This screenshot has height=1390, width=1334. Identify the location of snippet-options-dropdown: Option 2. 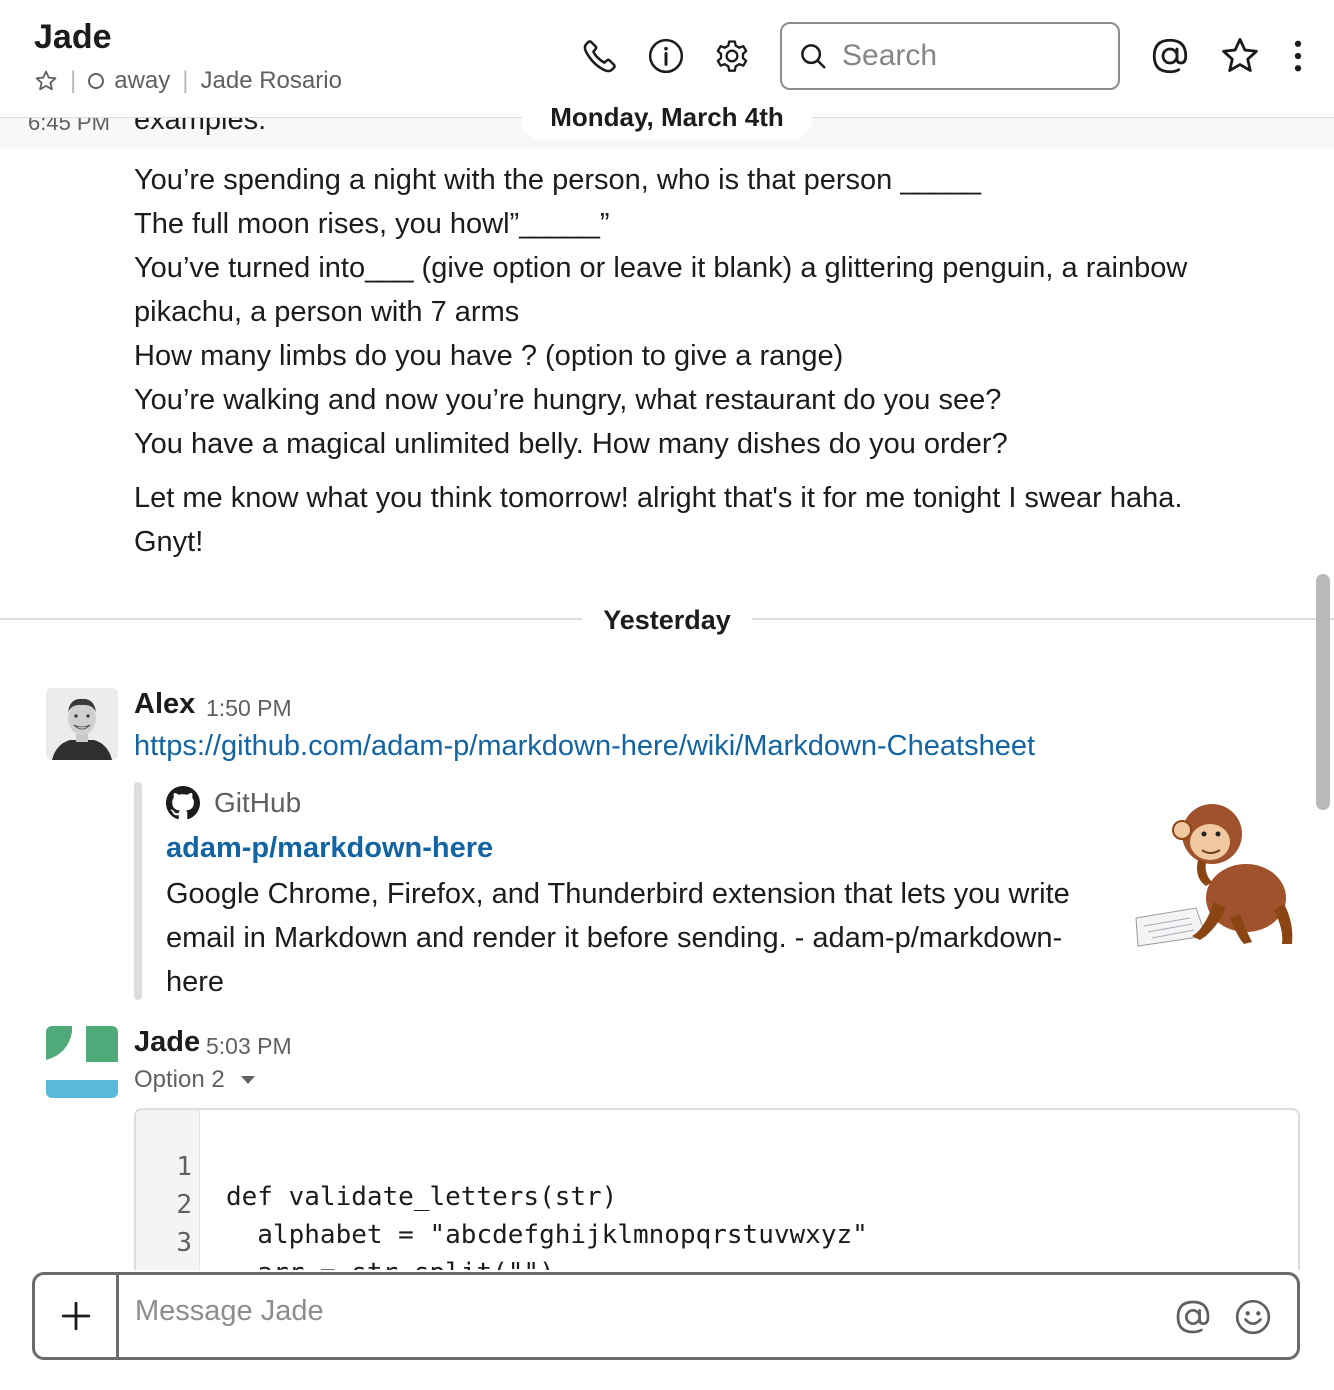
(194, 1080).